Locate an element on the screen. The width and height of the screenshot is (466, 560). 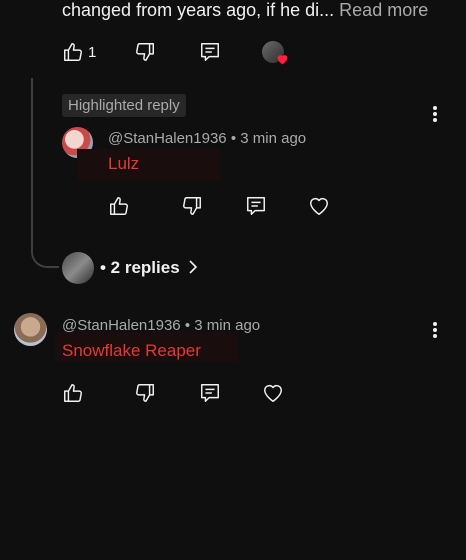
reply-text-highlight is located at coordinates (148, 165).